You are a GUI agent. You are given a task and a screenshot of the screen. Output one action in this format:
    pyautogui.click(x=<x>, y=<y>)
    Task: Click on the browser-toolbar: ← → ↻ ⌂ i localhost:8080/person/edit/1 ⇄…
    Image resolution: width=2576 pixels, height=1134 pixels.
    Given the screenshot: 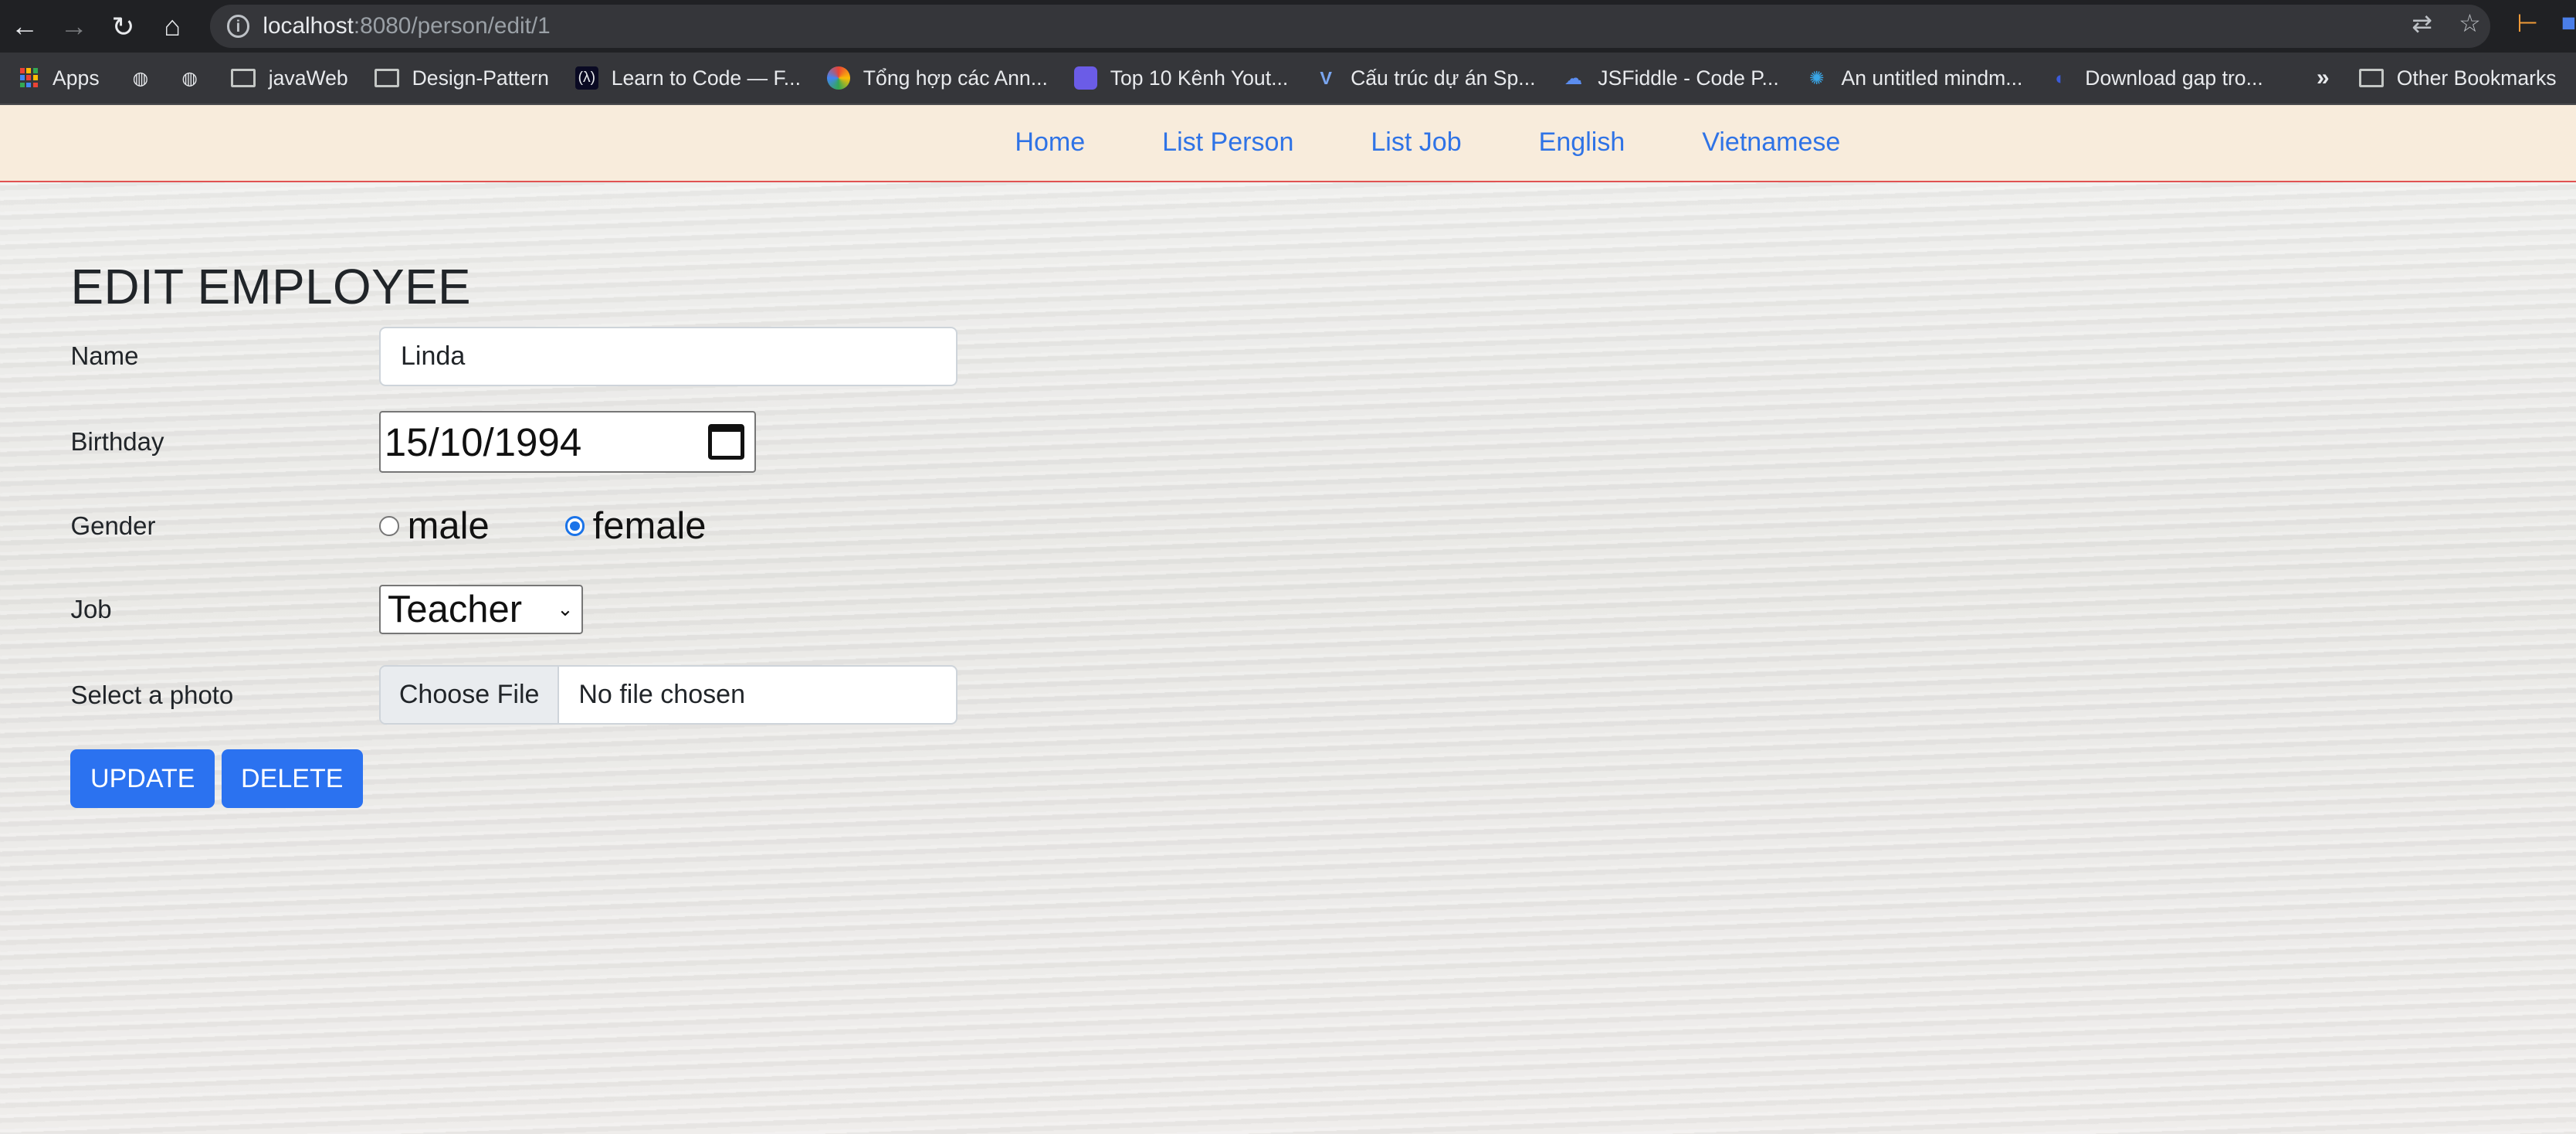 What is the action you would take?
    pyautogui.click(x=1288, y=27)
    